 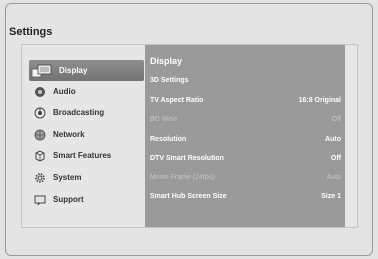 What do you see at coordinates (40, 135) in the screenshot?
I see `network-icon` at bounding box center [40, 135].